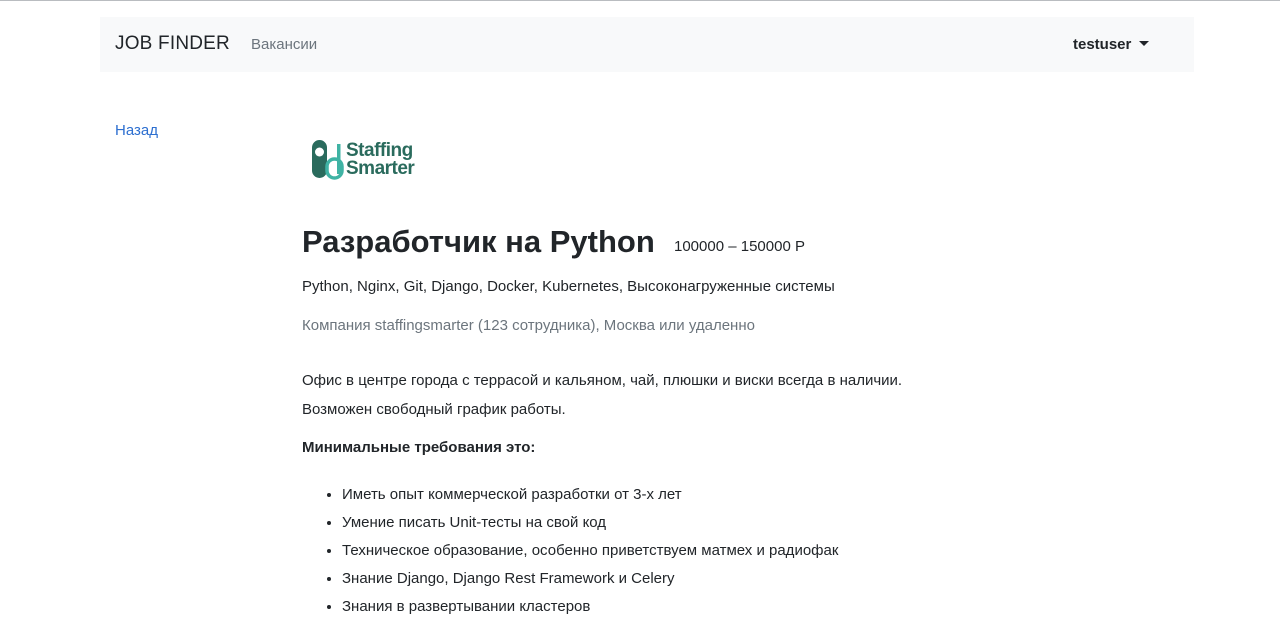  Describe the element at coordinates (647, 44) in the screenshot. I see `navbar: JOB FINDER Вакансии testuser` at that location.